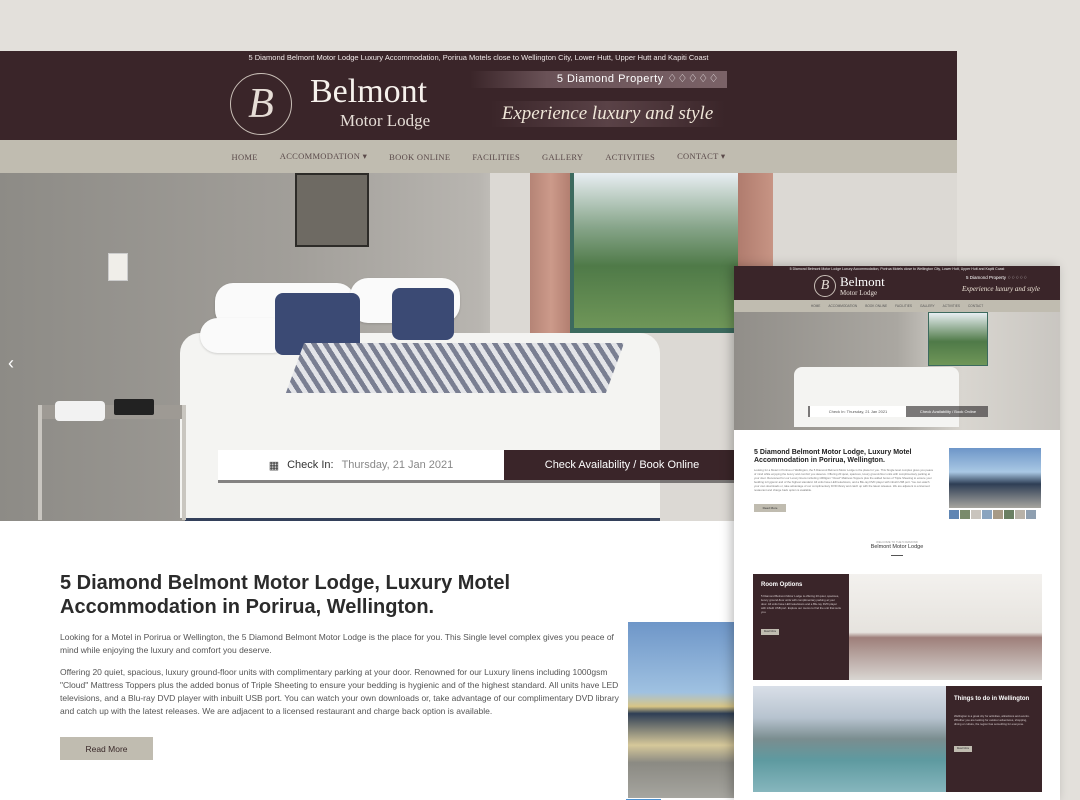 The height and width of the screenshot is (800, 1080). What do you see at coordinates (975, 306) in the screenshot?
I see `preview-nav-item: CONTACT` at bounding box center [975, 306].